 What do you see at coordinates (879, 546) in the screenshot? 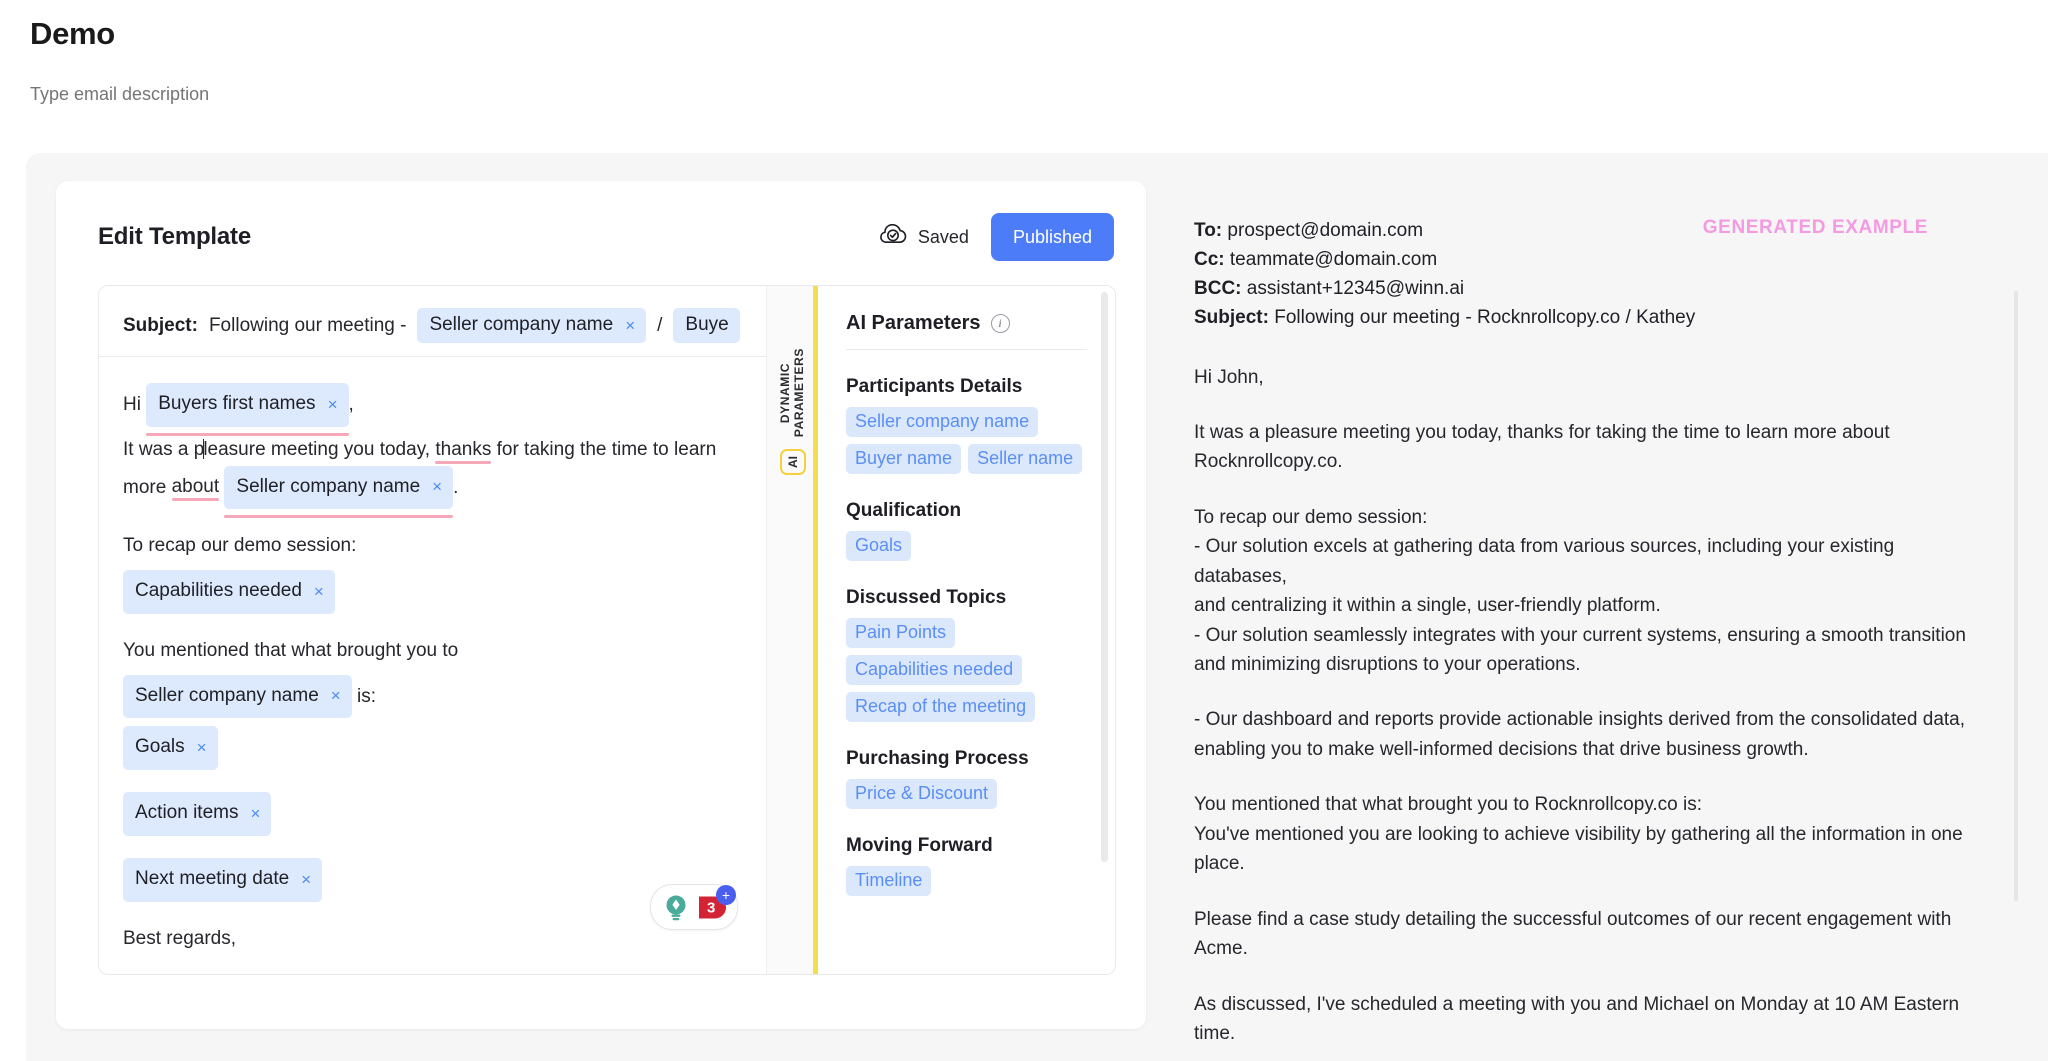
I see `ai-chip-goals: Goals` at bounding box center [879, 546].